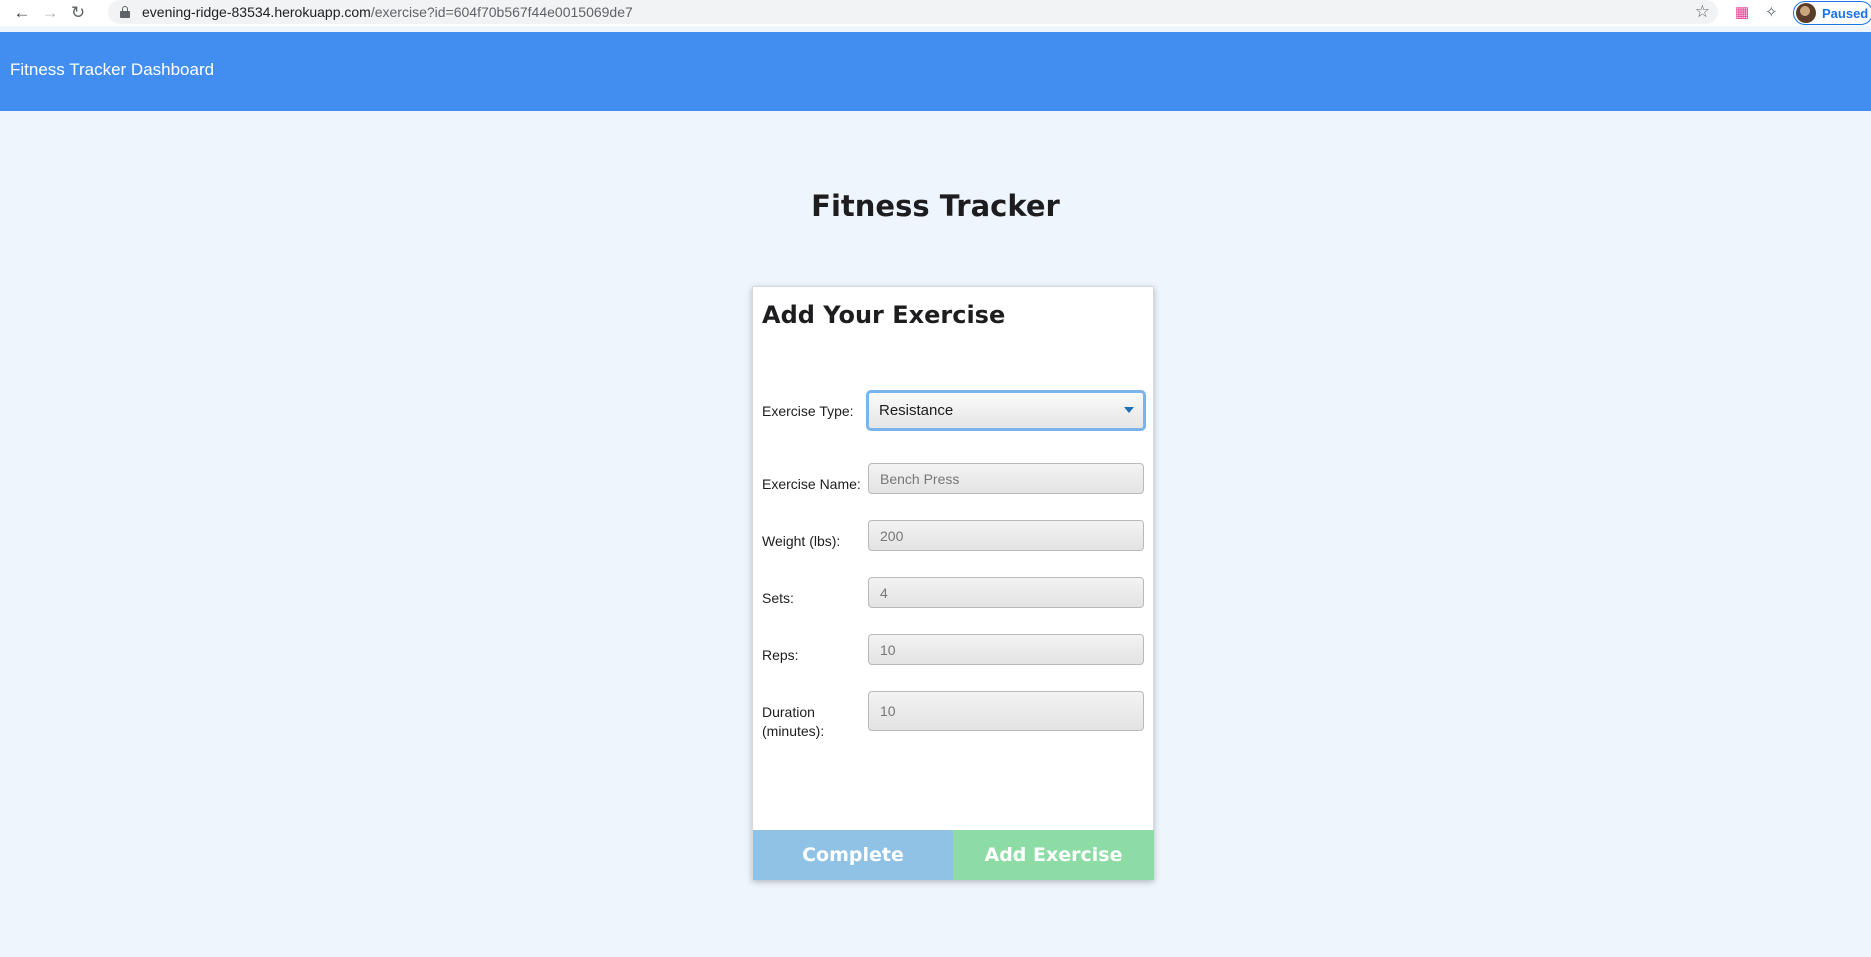 The height and width of the screenshot is (957, 1871). What do you see at coordinates (1006, 711) in the screenshot?
I see `duration-input` at bounding box center [1006, 711].